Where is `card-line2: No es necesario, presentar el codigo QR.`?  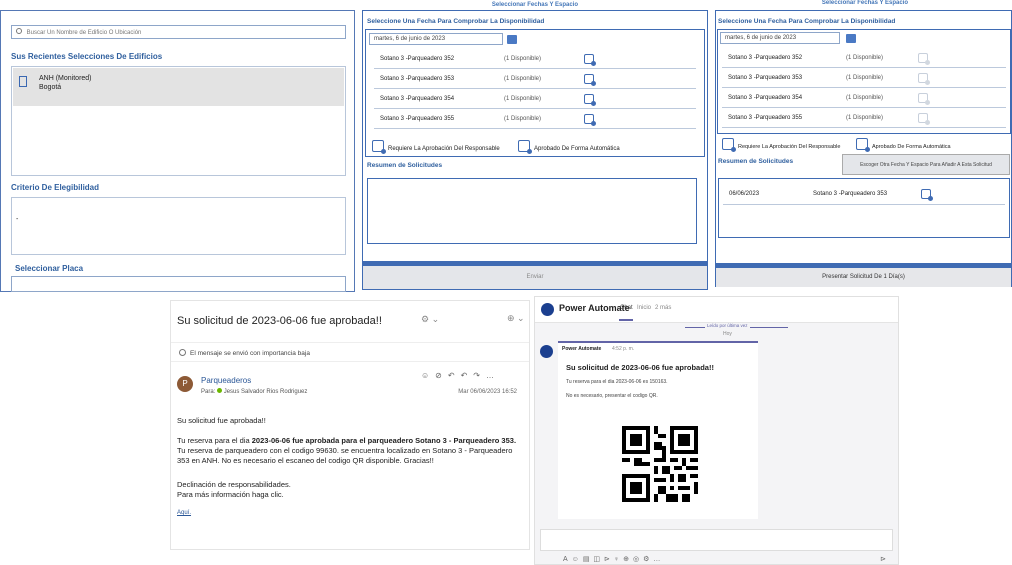 card-line2: No es necesario, presentar el codigo QR. is located at coordinates (612, 396).